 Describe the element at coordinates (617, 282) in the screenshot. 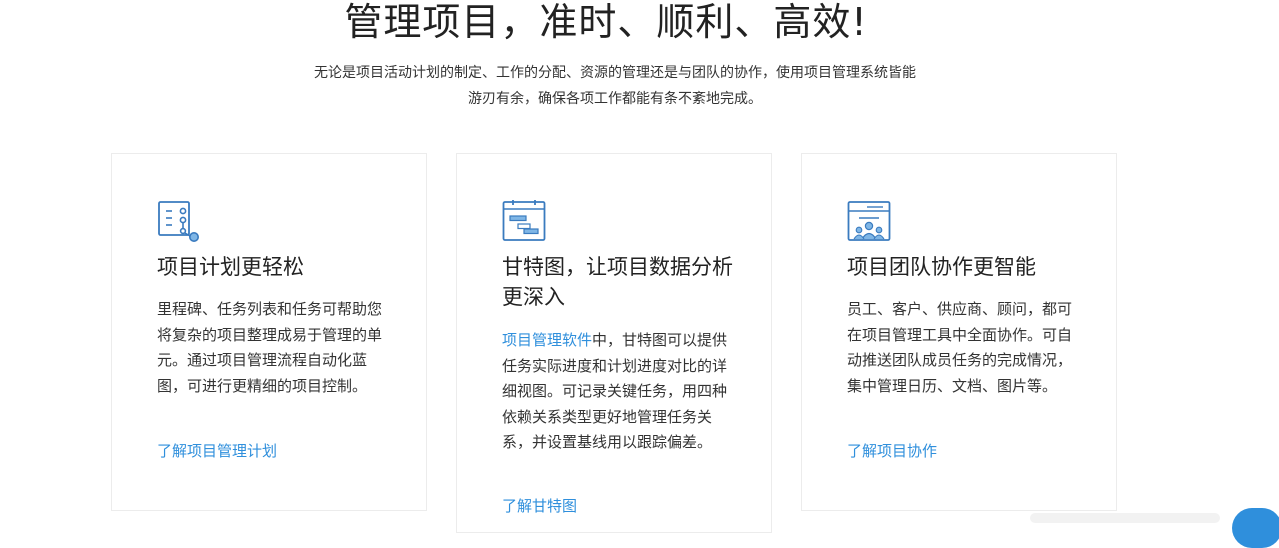

I see `card-title: 甘特图，让项目数据分析更深入` at that location.